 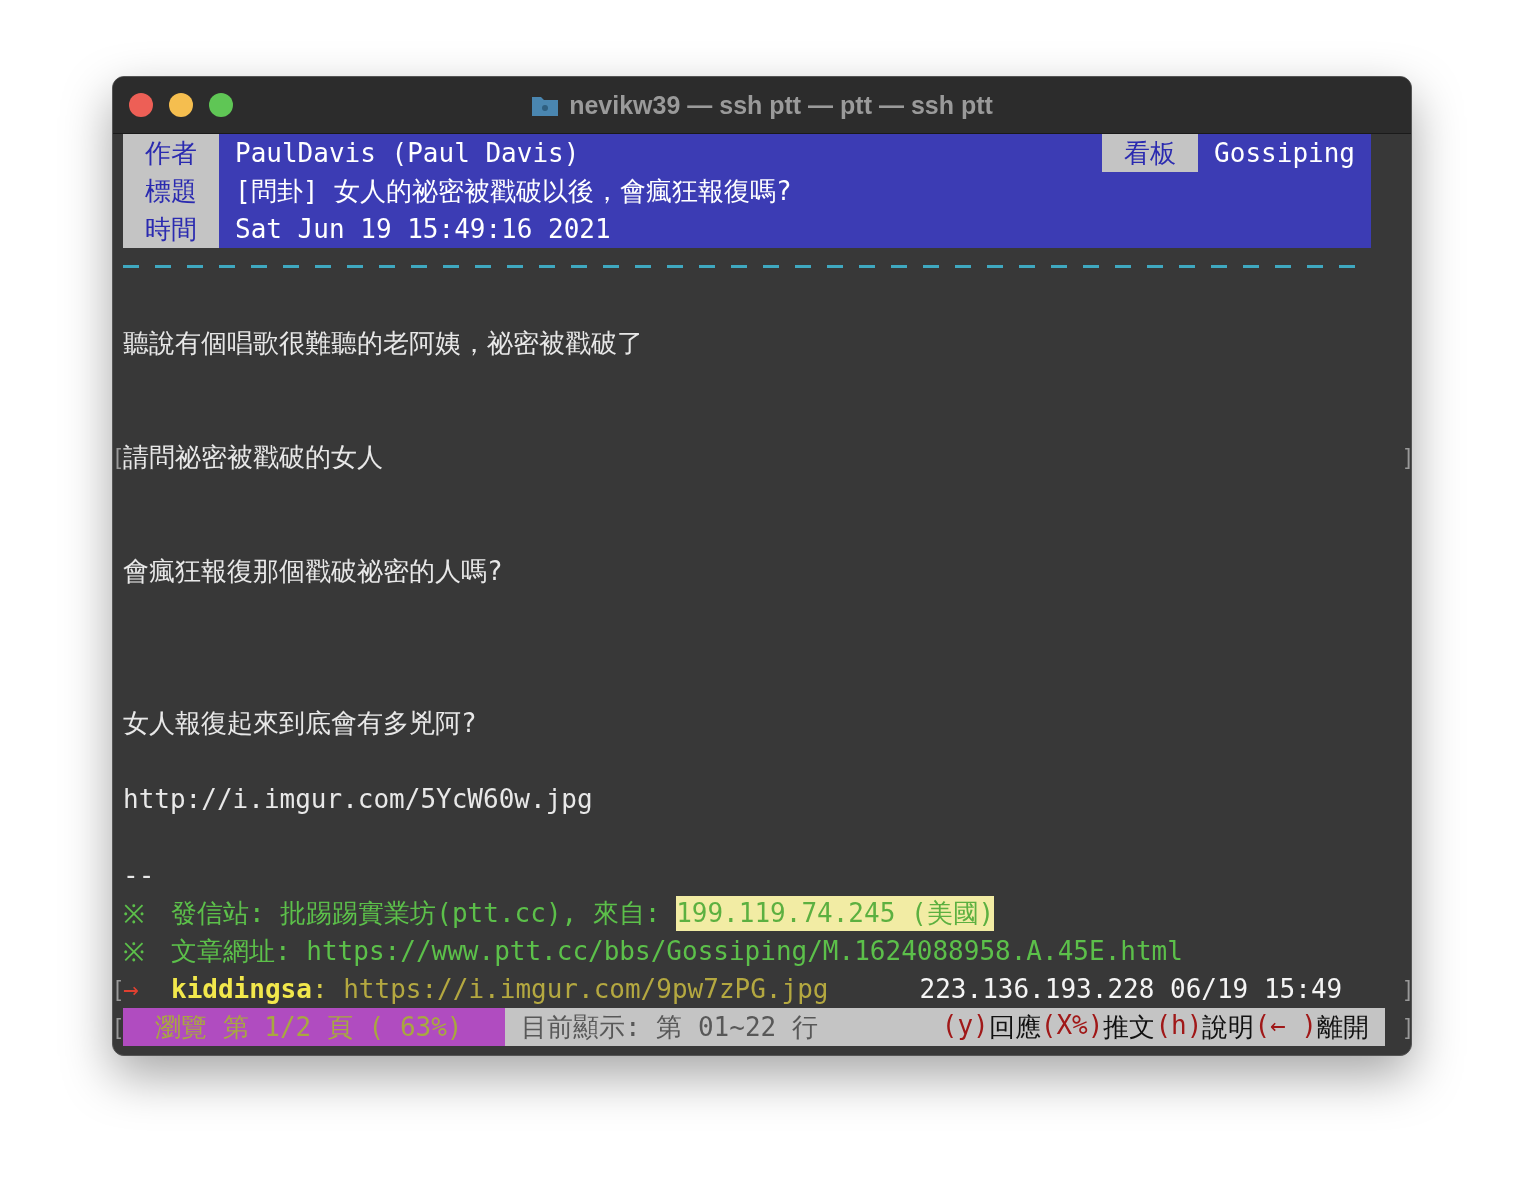 I want to click on minimize-button, so click(x=181, y=105).